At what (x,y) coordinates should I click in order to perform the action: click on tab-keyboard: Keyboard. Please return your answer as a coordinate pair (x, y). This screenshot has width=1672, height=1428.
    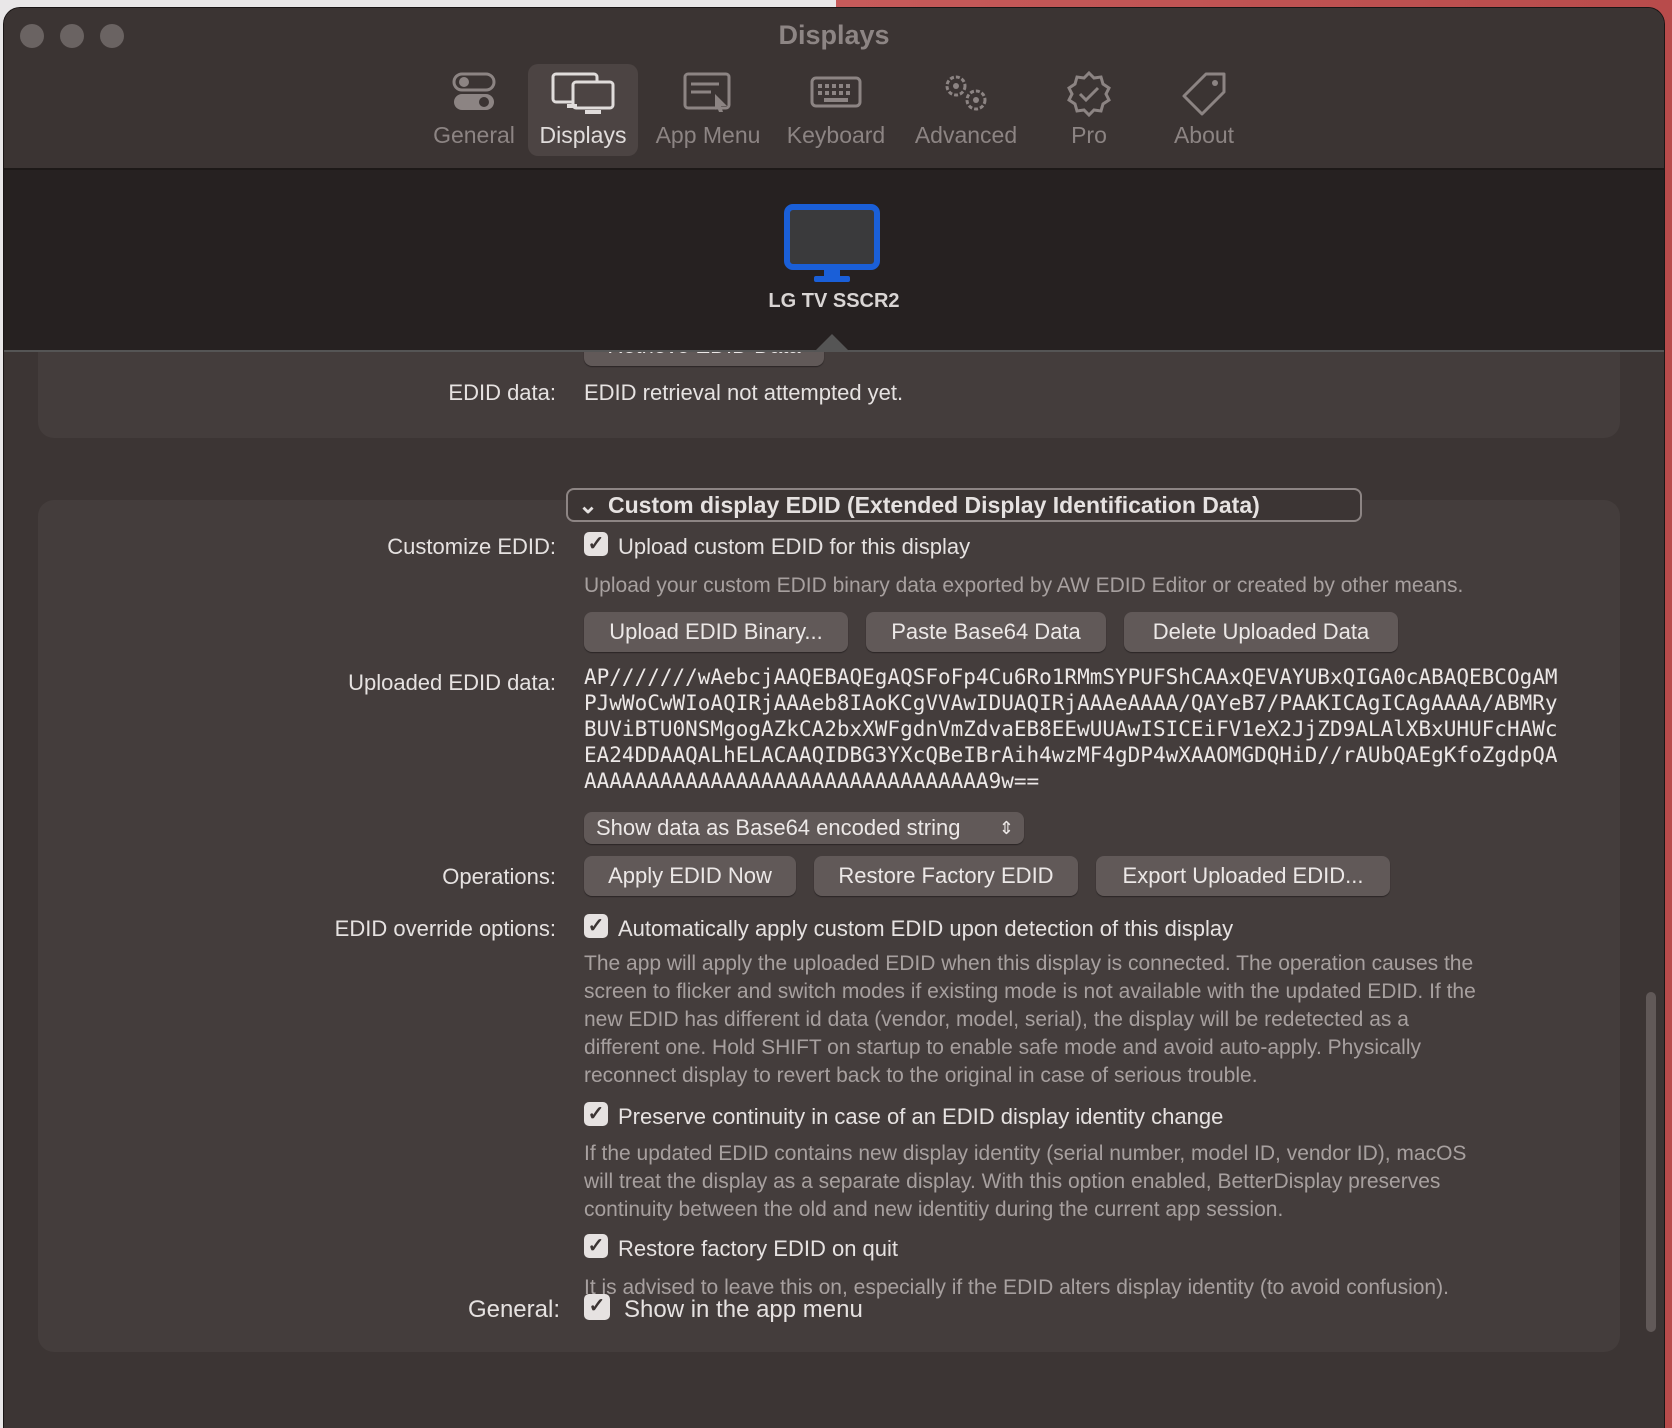
    Looking at the image, I should click on (836, 110).